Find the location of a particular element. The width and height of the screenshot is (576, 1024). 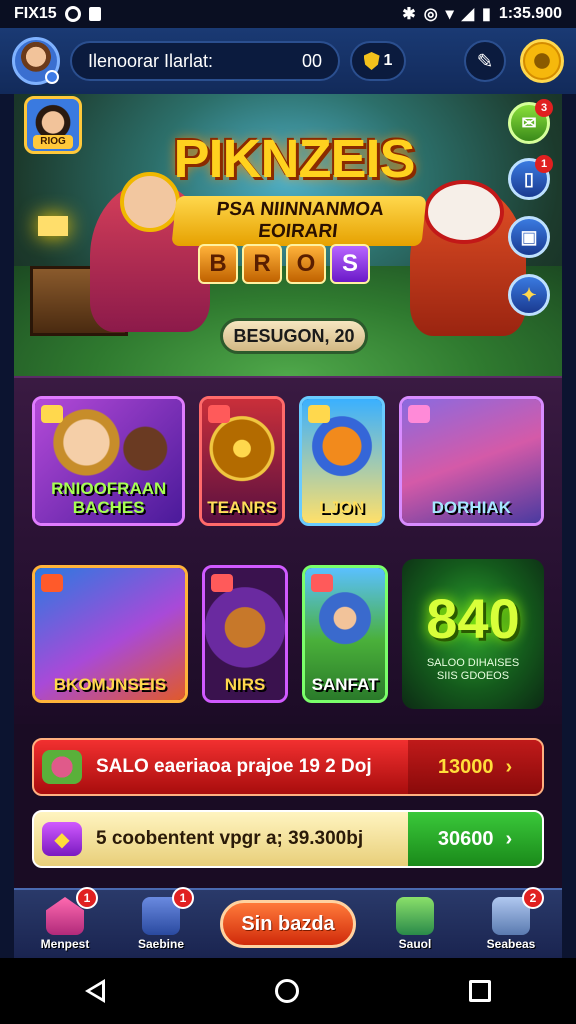

system-navigation-bar is located at coordinates (288, 991).